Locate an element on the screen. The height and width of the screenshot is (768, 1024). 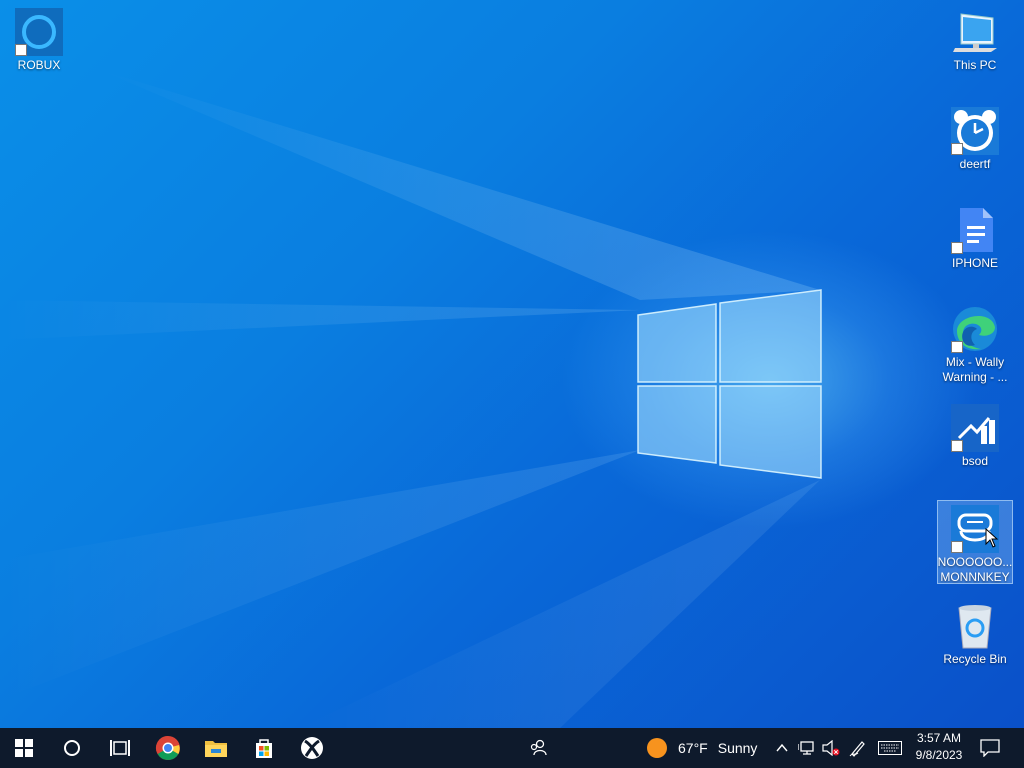
action-center-button is located at coordinates (990, 748).